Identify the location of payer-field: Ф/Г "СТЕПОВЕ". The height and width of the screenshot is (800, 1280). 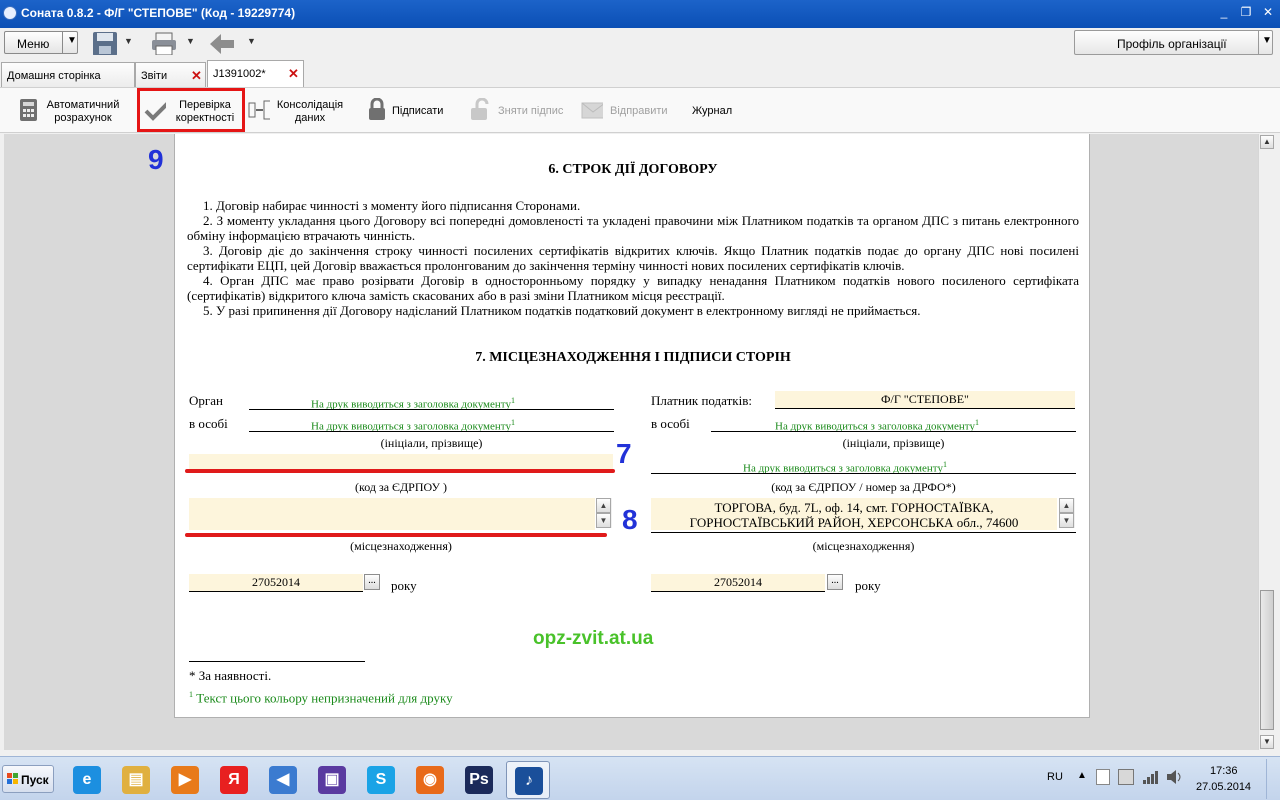
(925, 399).